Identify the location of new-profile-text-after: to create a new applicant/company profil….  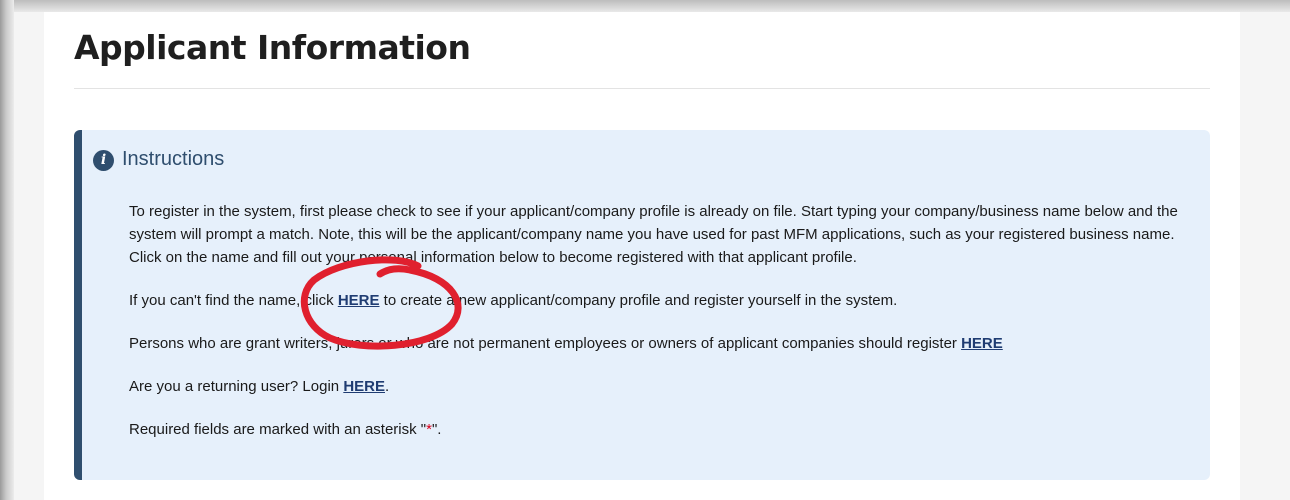
(638, 300).